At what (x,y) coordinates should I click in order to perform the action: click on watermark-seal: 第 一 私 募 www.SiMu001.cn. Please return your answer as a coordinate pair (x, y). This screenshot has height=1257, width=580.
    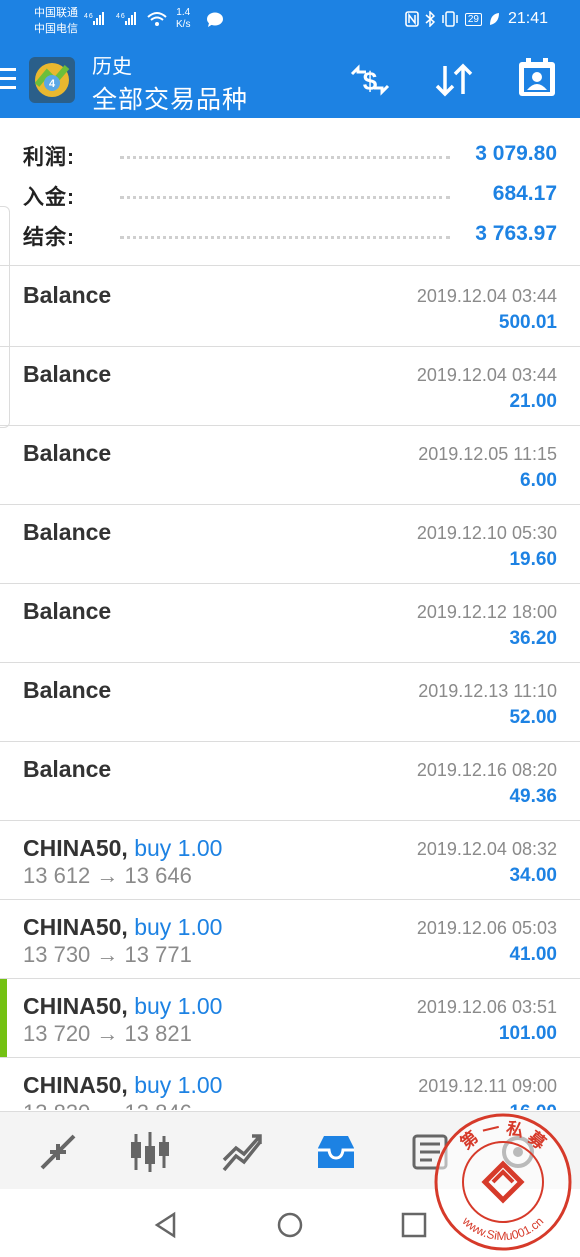
    Looking at the image, I should click on (503, 1182).